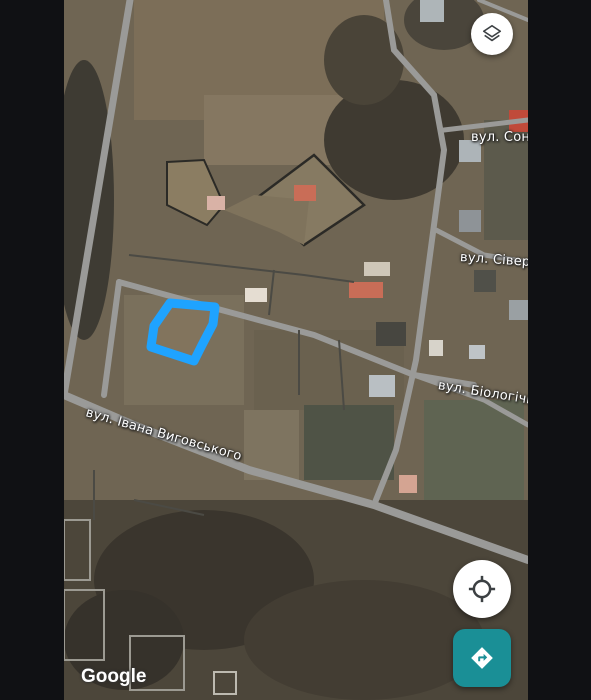 This screenshot has width=591, height=700. What do you see at coordinates (114, 676) in the screenshot?
I see `google-logo: Google` at bounding box center [114, 676].